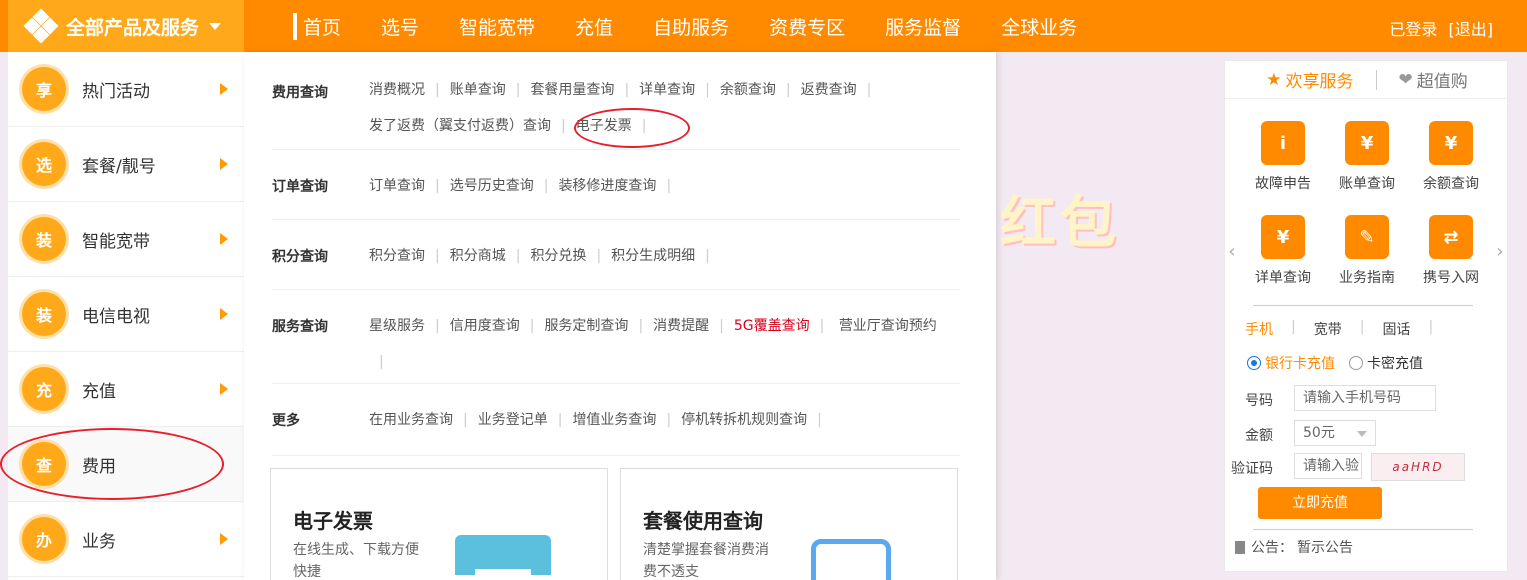  I want to click on bill-book-icon: ¥, so click(1367, 143).